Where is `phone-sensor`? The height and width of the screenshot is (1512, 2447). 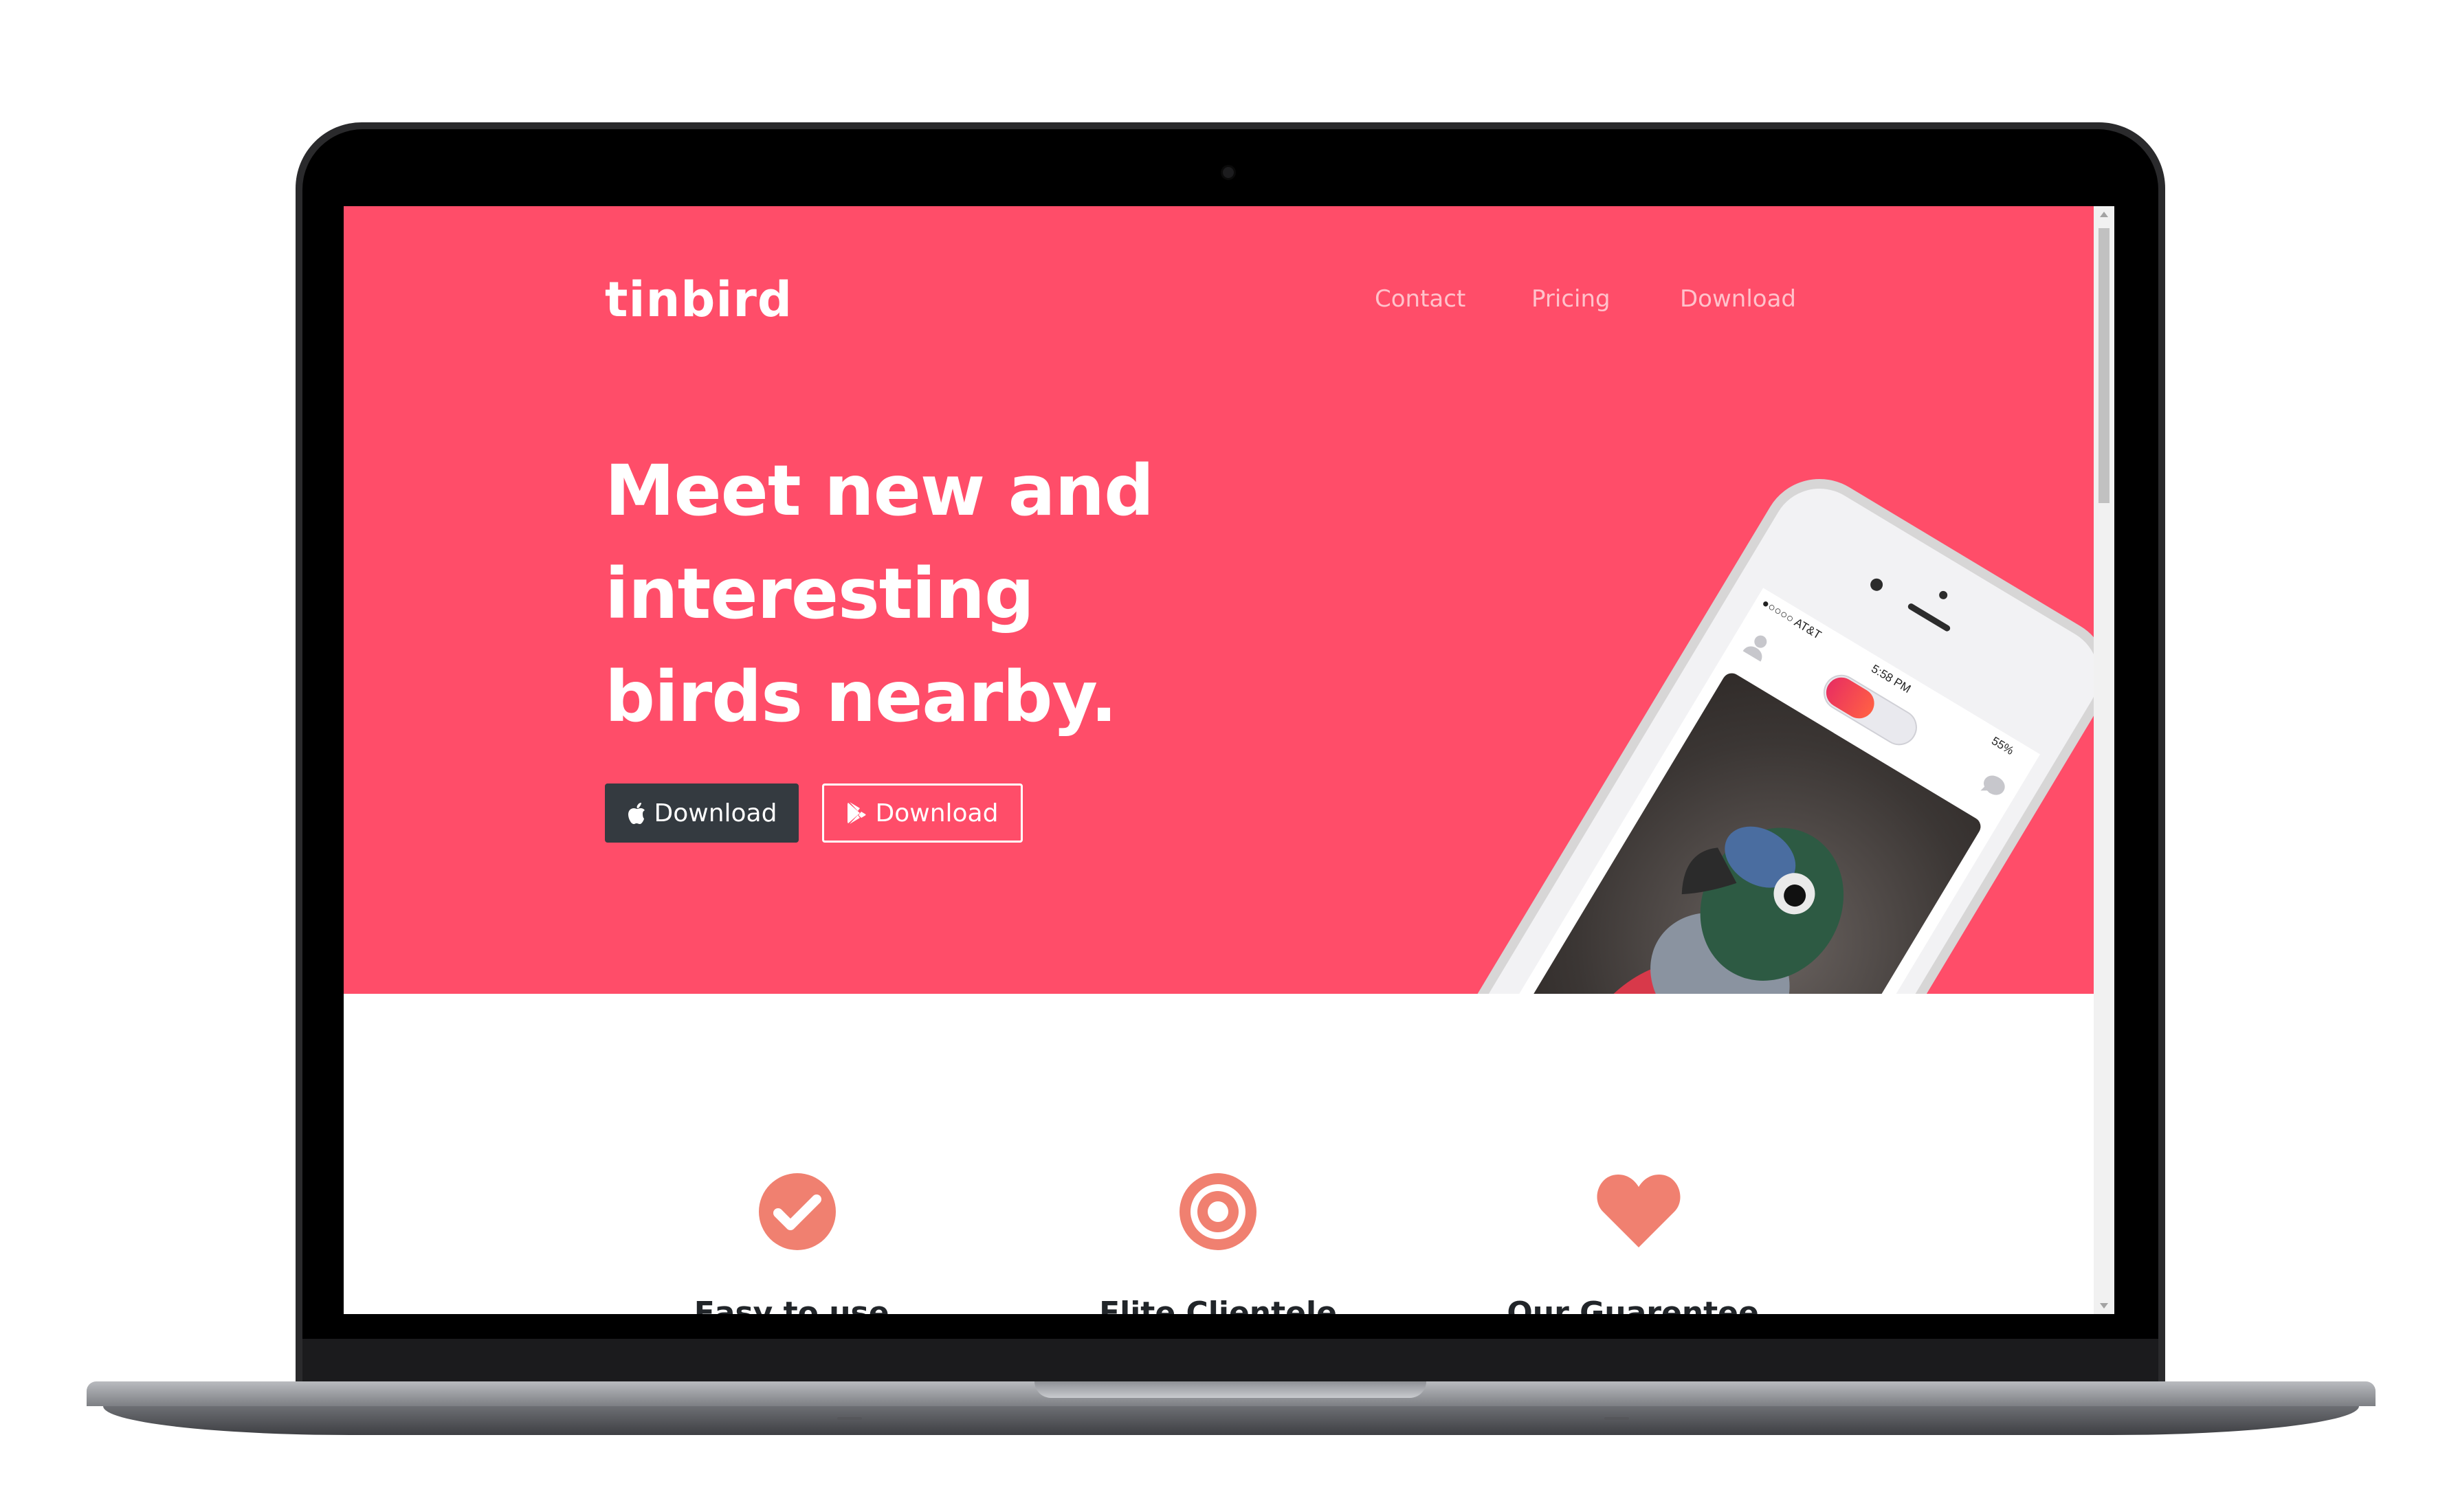
phone-sensor is located at coordinates (1943, 595).